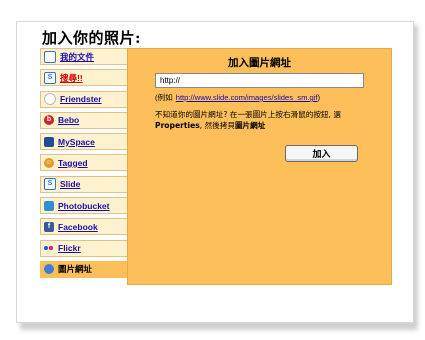  I want to click on photobucket-icon, so click(49, 205).